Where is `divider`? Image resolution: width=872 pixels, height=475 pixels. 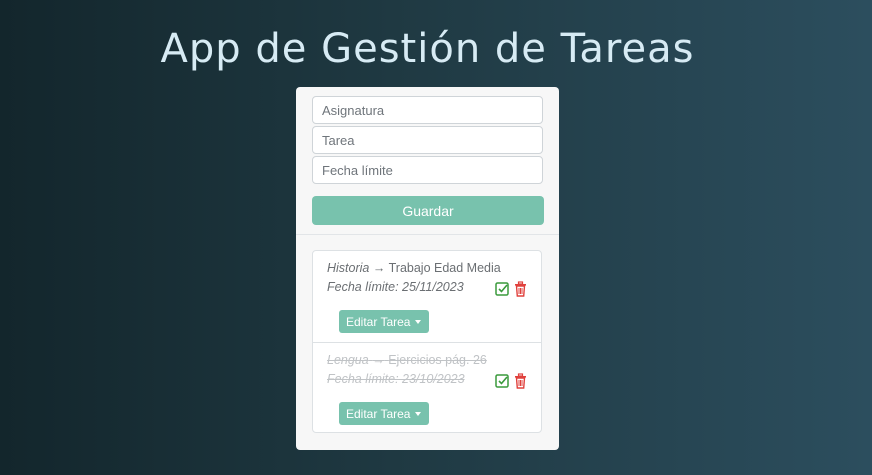
divider is located at coordinates (427, 234).